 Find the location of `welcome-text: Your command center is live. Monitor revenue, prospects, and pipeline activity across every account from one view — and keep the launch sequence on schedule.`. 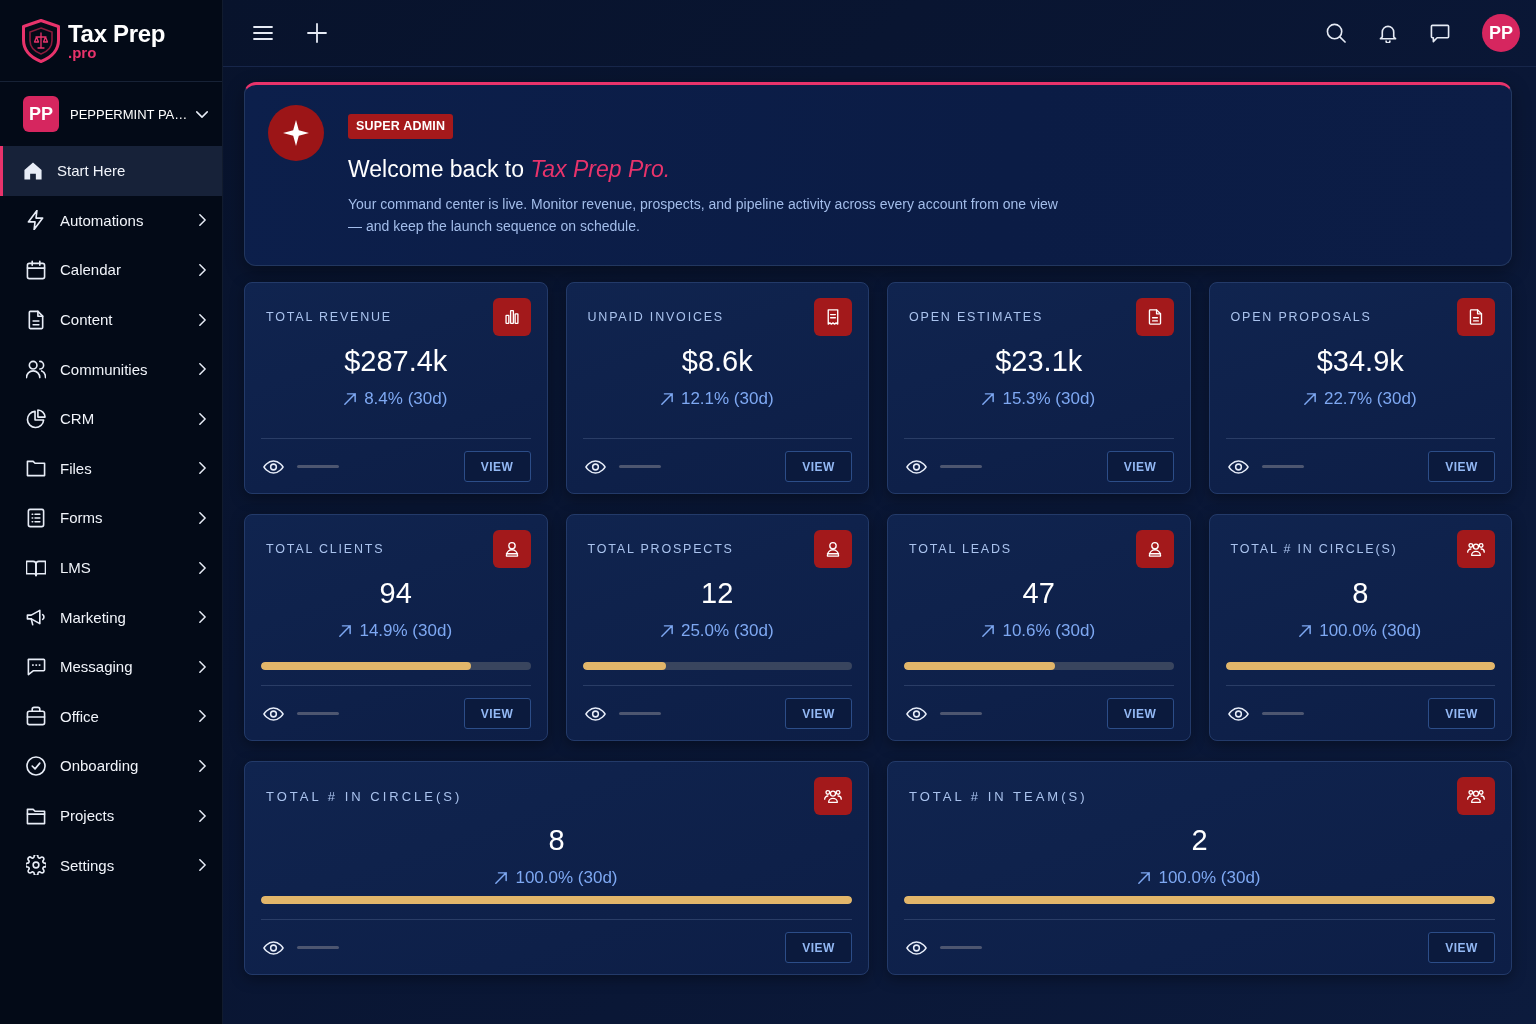

welcome-text: Your command center is live. Monitor revenue, prospects, and pipeline activity across every account from one view — and keep the launch sequence on schedule. is located at coordinates (703, 215).